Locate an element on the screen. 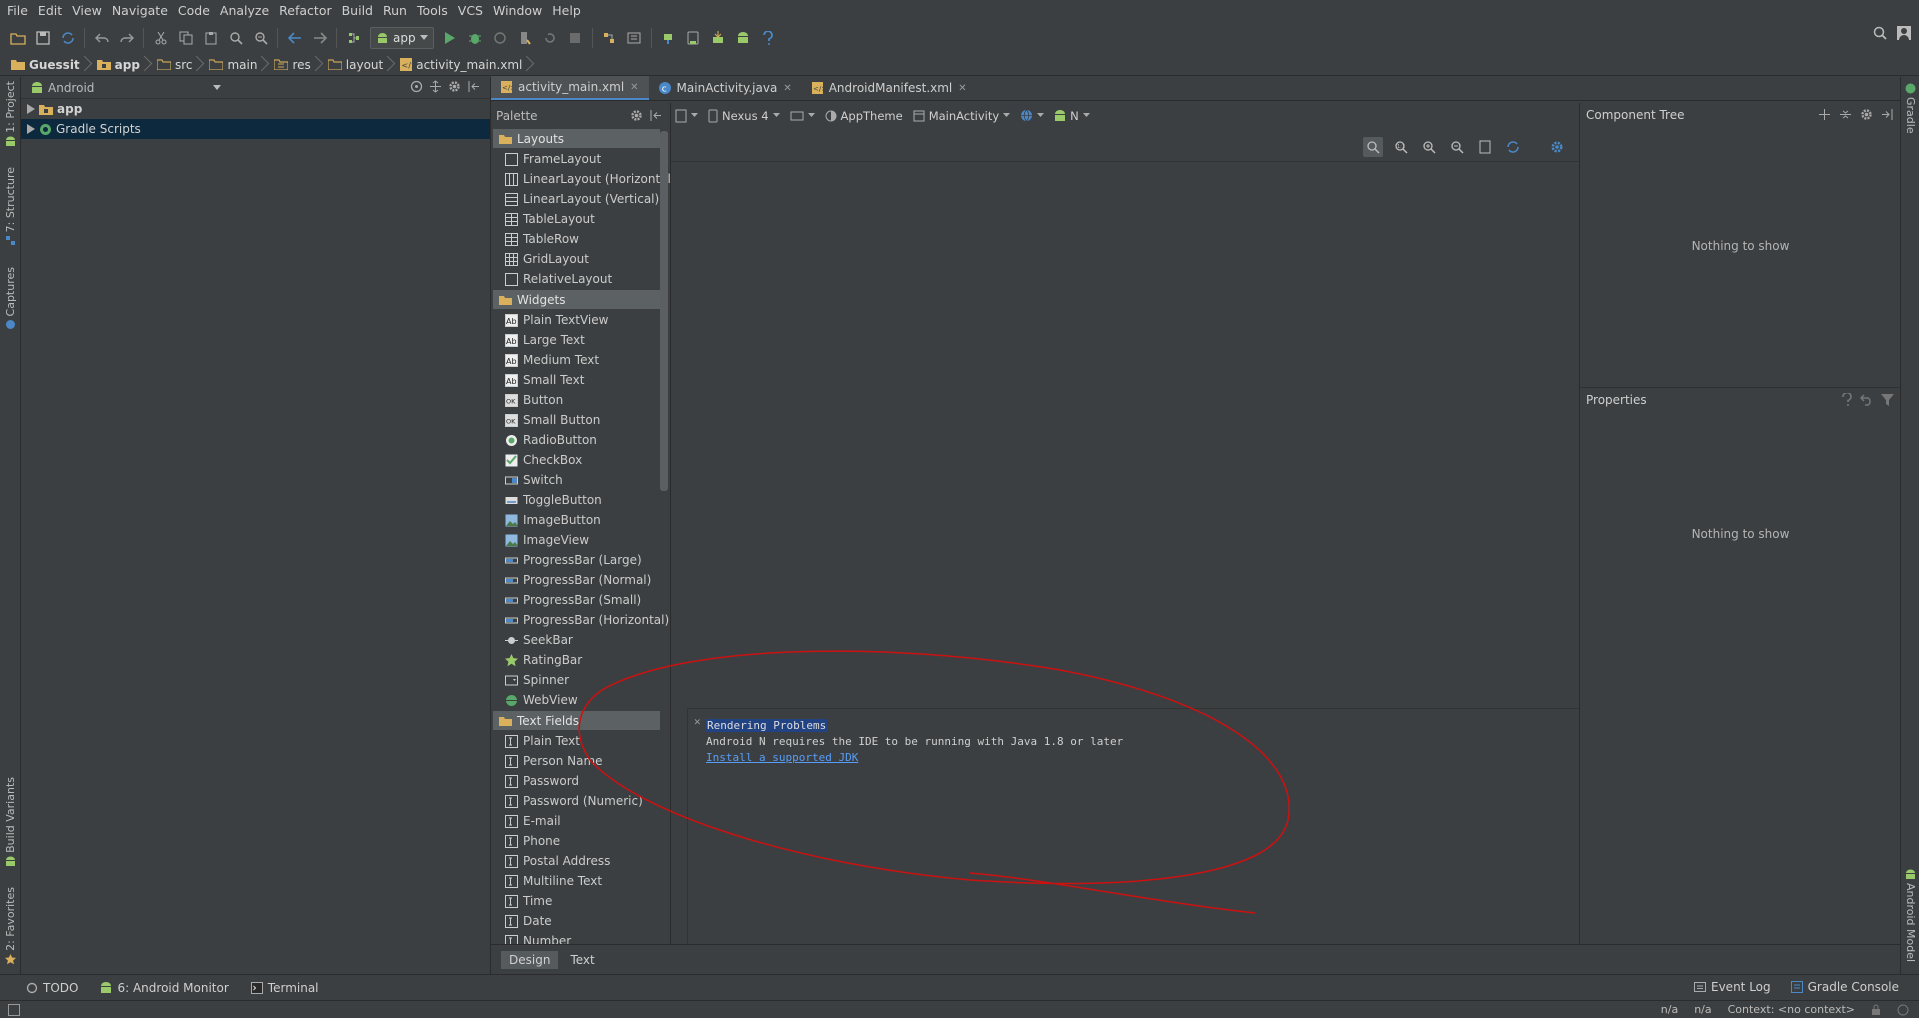  tab-design: Design is located at coordinates (530, 959).